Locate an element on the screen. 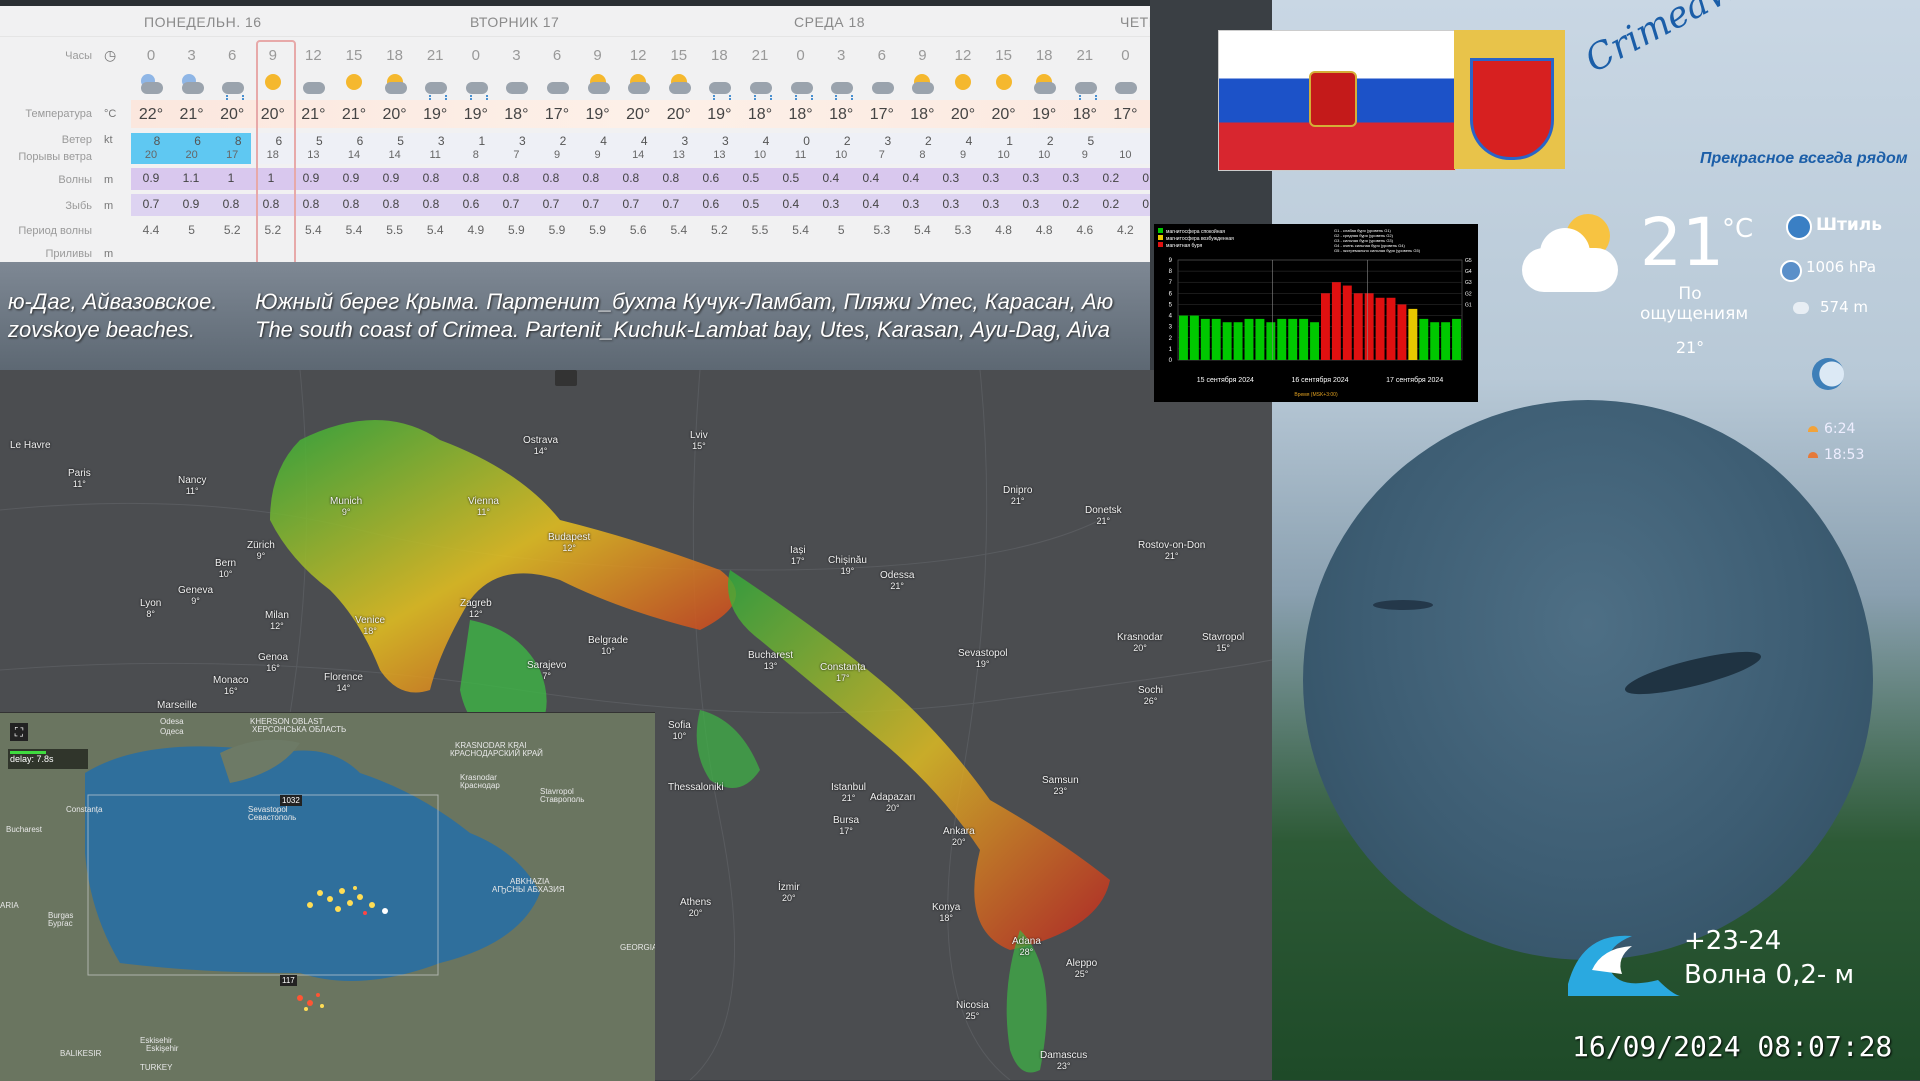 The height and width of the screenshot is (1081, 1920). hour-cell: 15 is located at coordinates (679, 55).